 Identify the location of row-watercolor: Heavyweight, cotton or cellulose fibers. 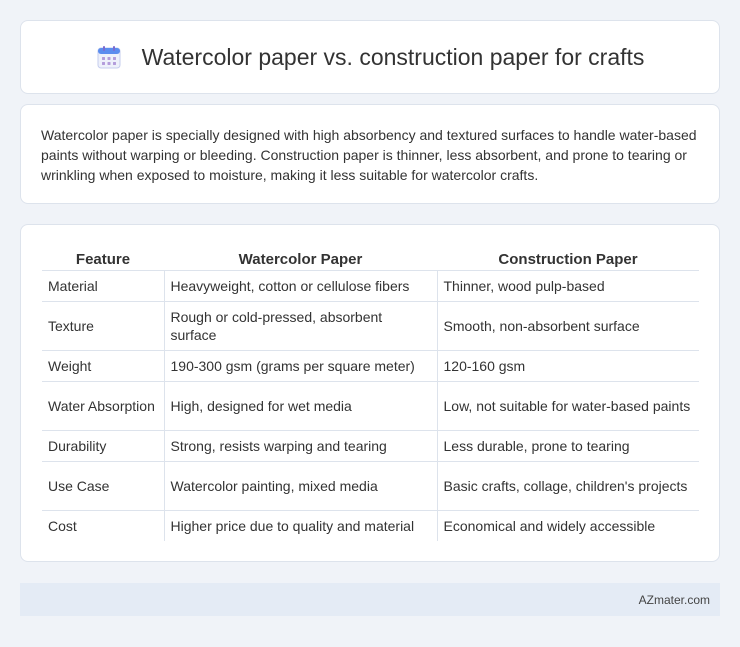
(301, 286).